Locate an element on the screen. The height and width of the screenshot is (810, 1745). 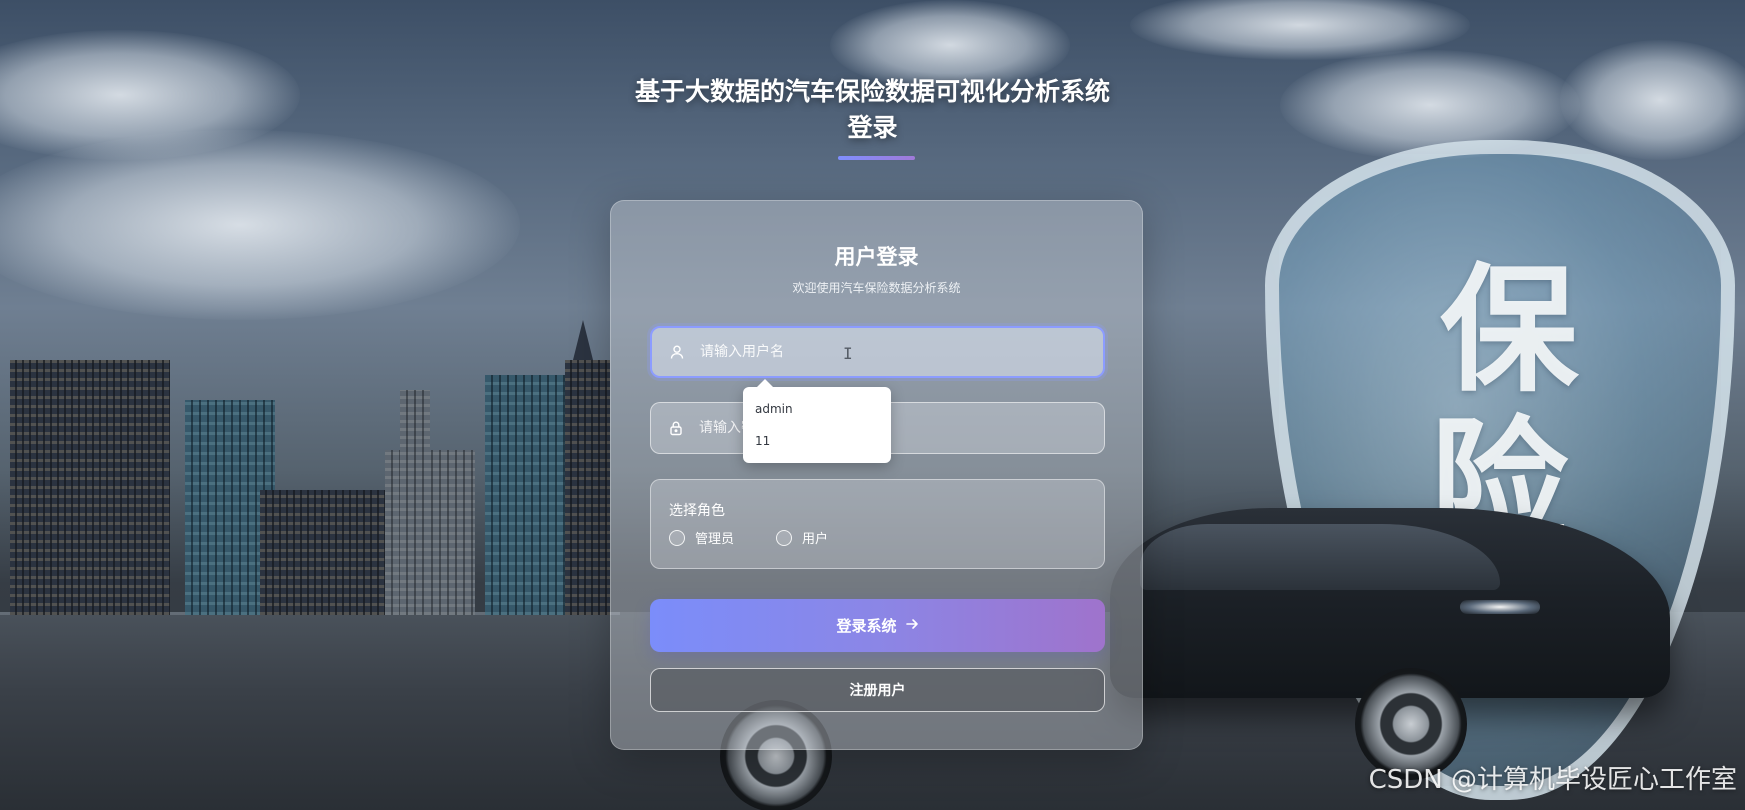
lock-icon is located at coordinates (676, 428).